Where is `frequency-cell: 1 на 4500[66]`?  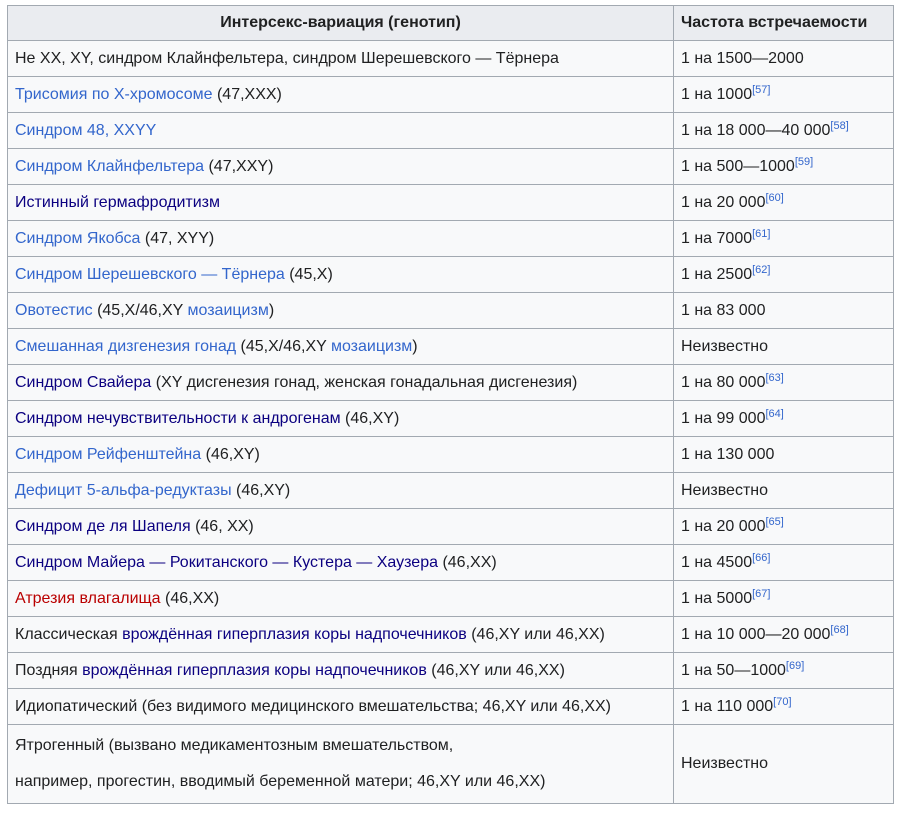
frequency-cell: 1 на 4500[66] is located at coordinates (783, 562).